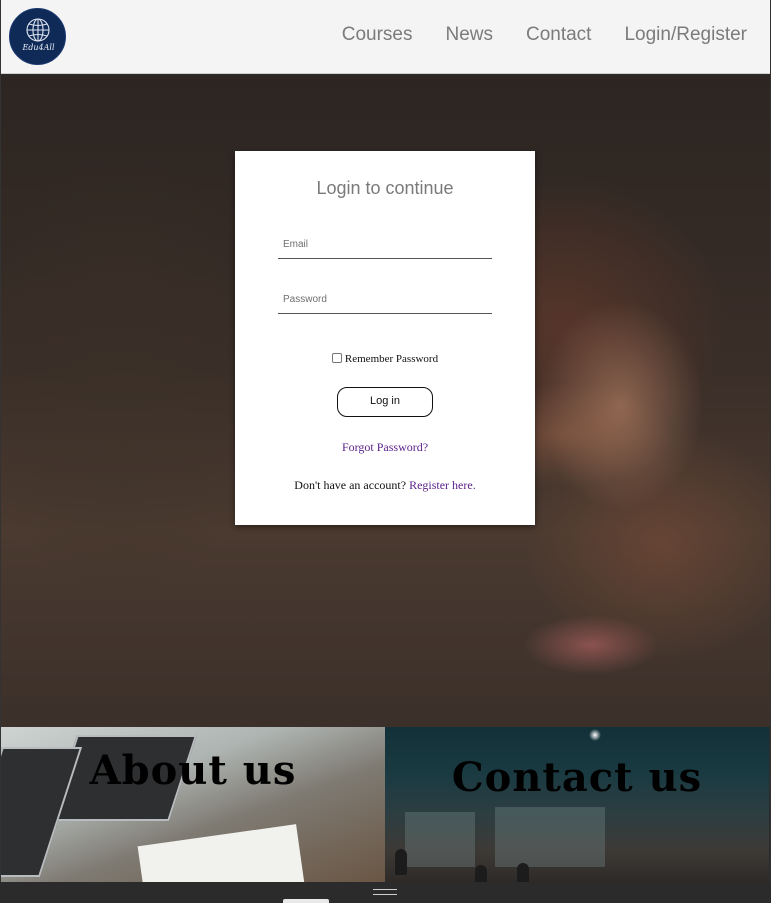 The height and width of the screenshot is (903, 771). I want to click on register-link: Register here., so click(442, 485).